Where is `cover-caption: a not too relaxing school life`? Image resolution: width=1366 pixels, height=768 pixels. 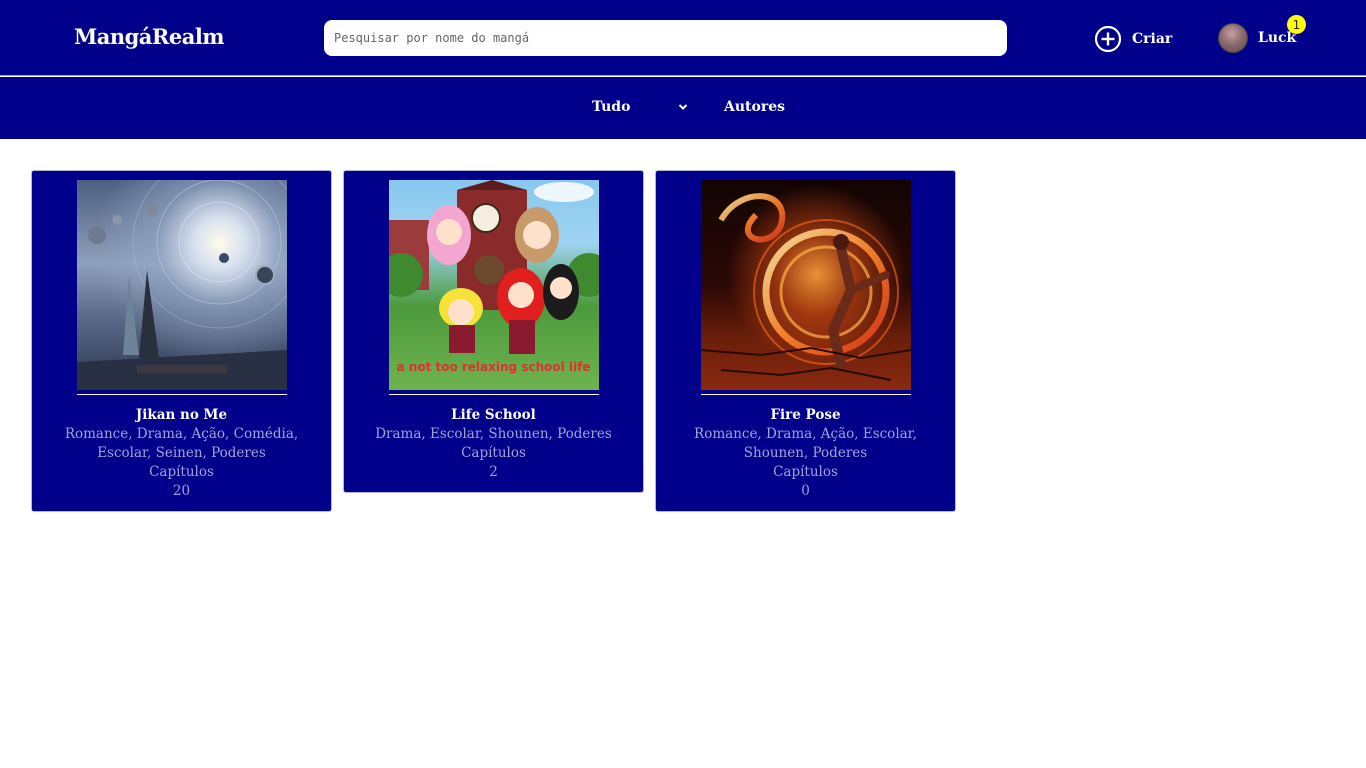 cover-caption: a not too relaxing school life is located at coordinates (493, 367).